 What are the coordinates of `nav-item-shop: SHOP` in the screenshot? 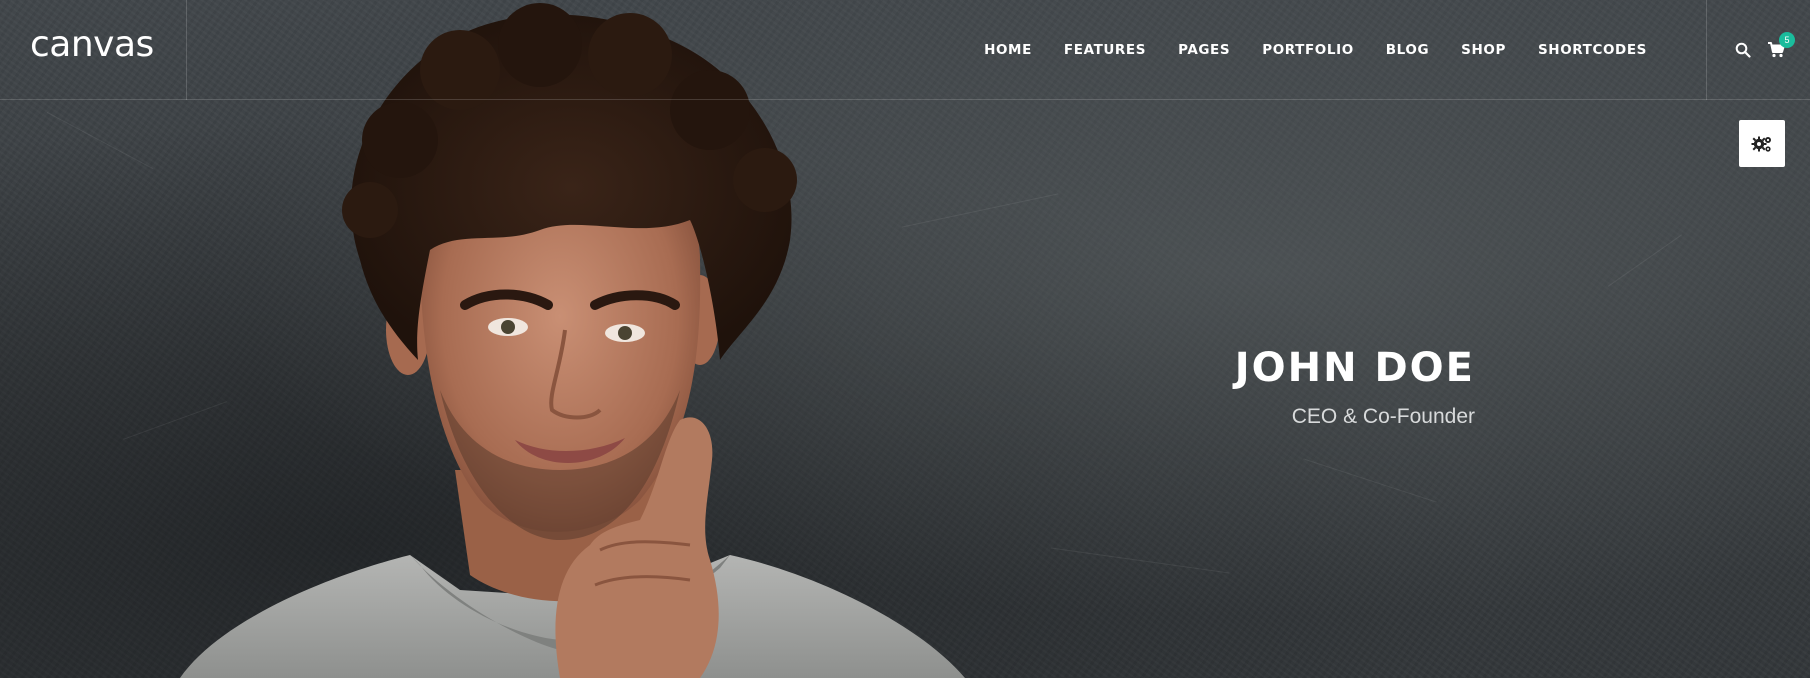 It's located at (1483, 50).